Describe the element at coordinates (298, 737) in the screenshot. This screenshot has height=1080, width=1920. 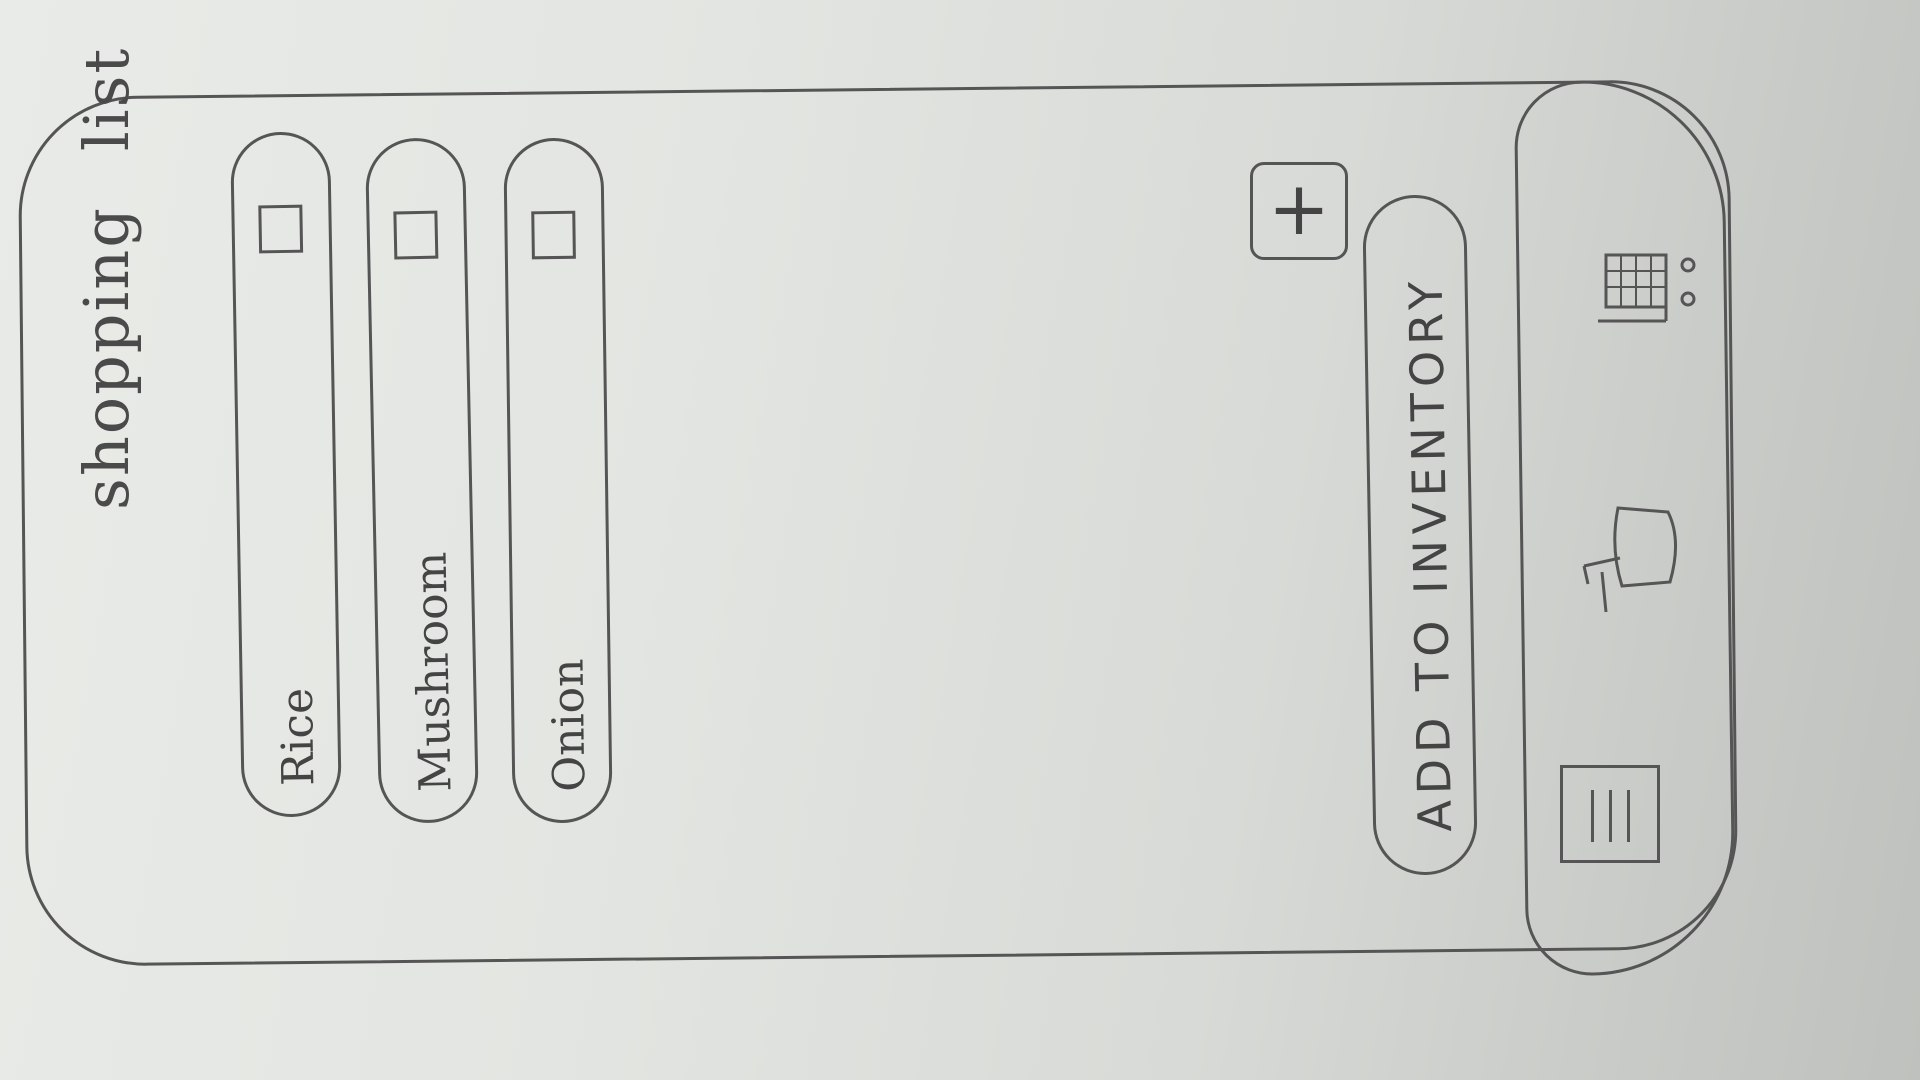
I see `list-item-label: Rice` at that location.